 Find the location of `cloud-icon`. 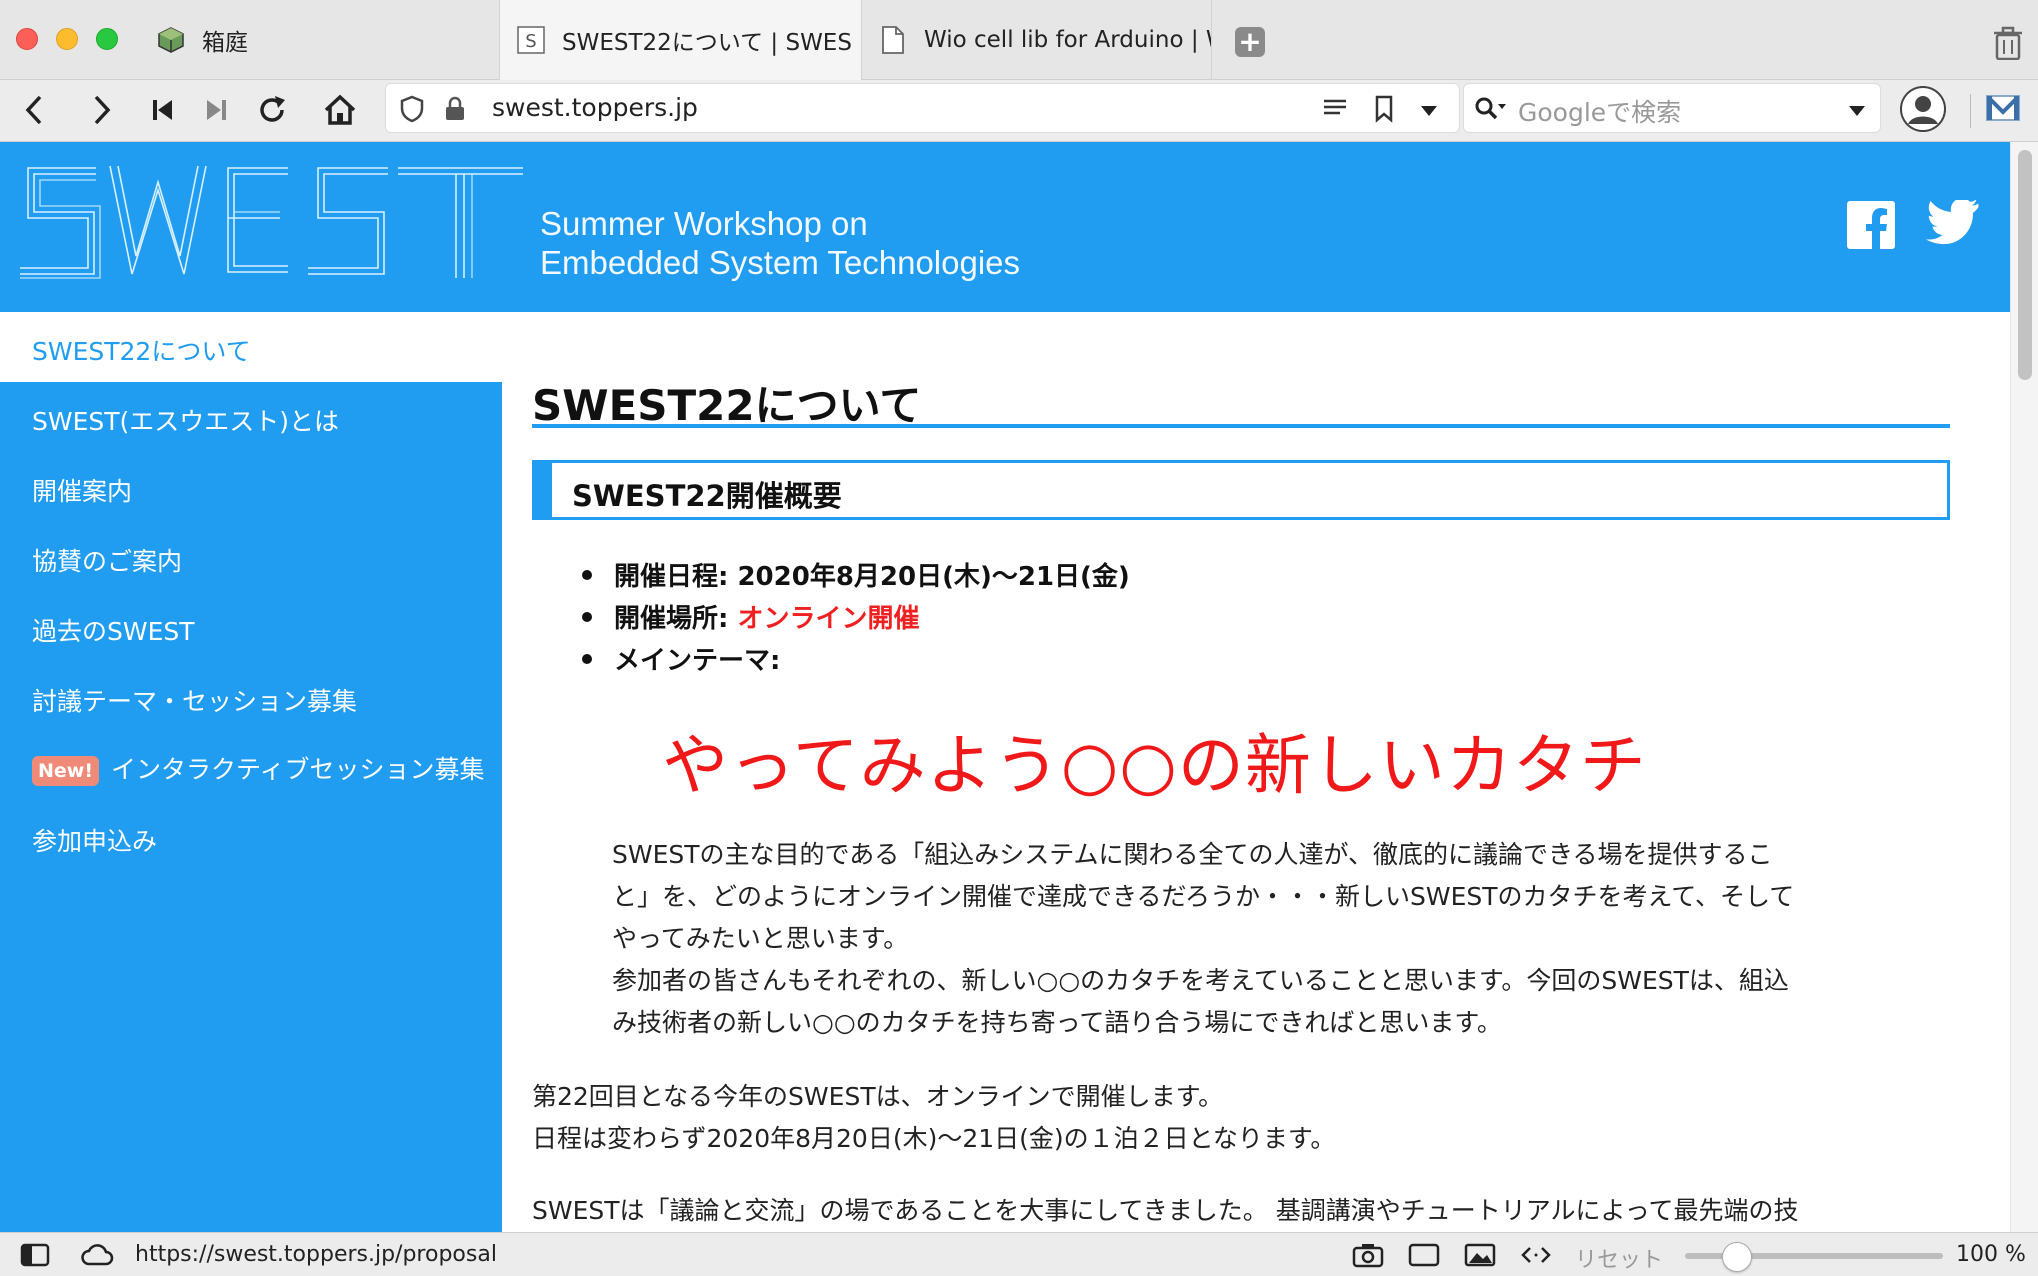

cloud-icon is located at coordinates (97, 1255).